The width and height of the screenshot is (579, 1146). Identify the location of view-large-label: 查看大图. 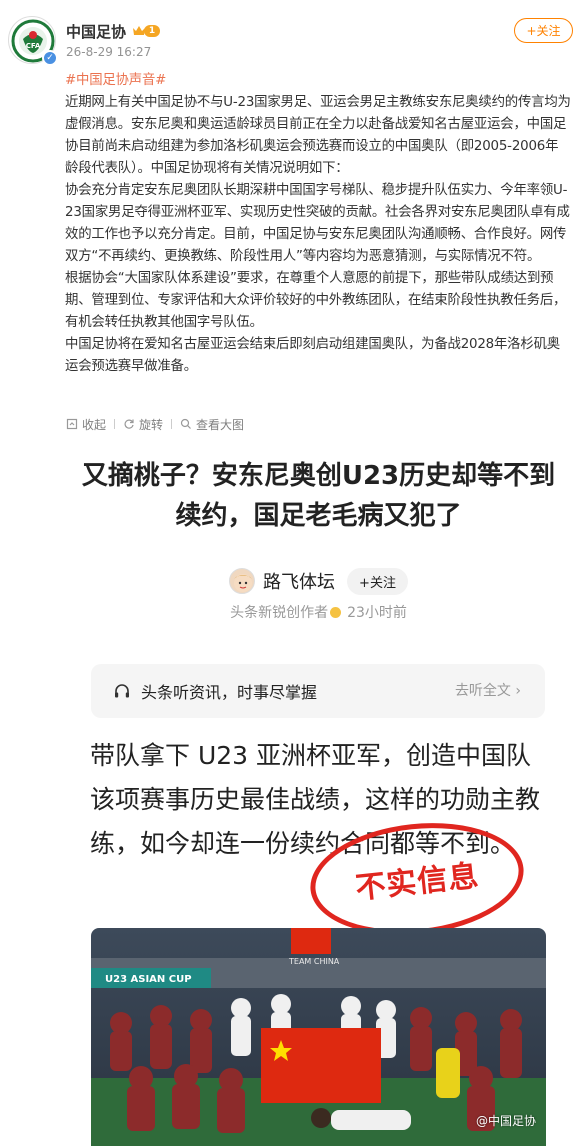
(220, 424).